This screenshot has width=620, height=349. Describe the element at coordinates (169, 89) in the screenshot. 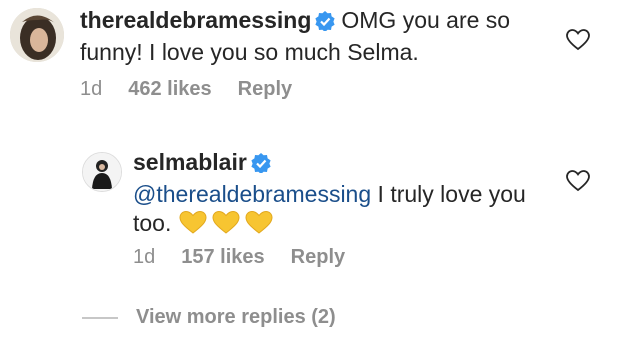

I see `likes-count: 462 likes` at that location.